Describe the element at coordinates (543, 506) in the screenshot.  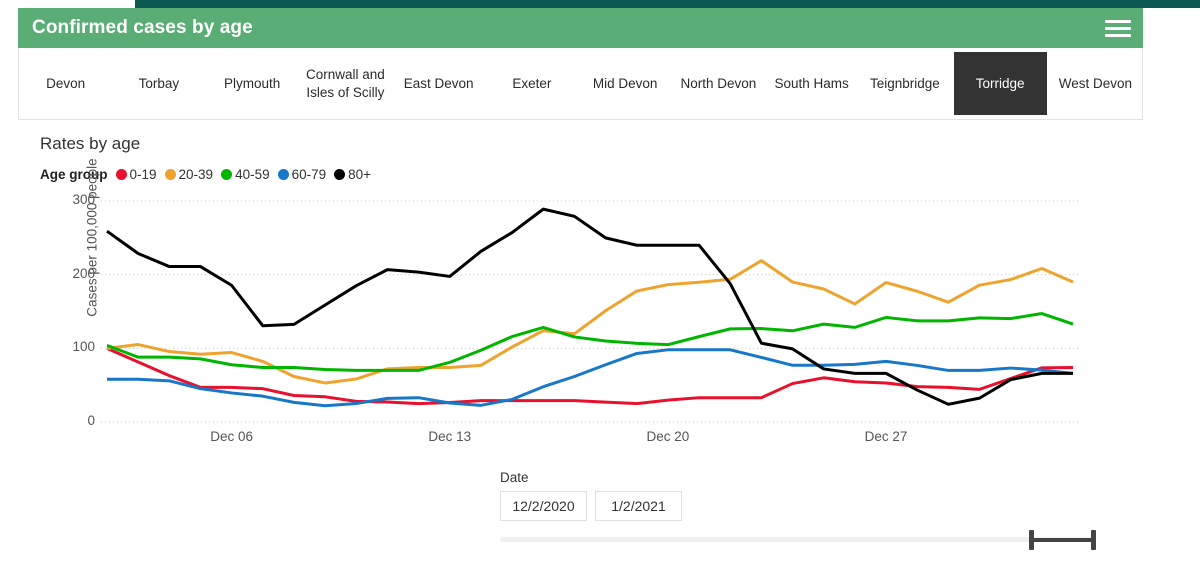
I see `date-start-input: 12/2/2020` at that location.